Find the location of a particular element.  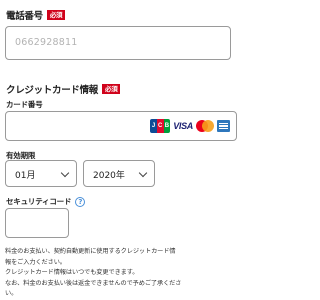

phone-input-value: 0662928811 is located at coordinates (46, 42).